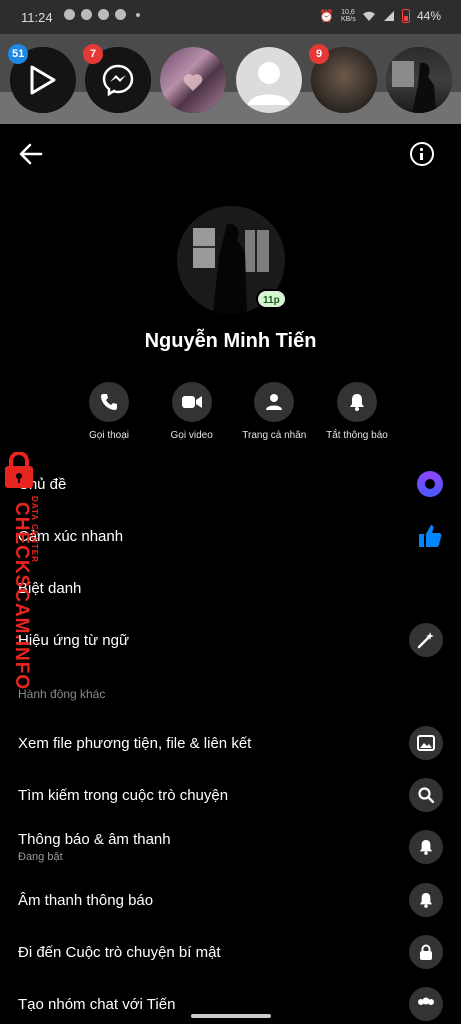 The height and width of the screenshot is (1024, 461). I want to click on menu-notification-sound-label: Âm thanh thông báo, so click(86, 900).